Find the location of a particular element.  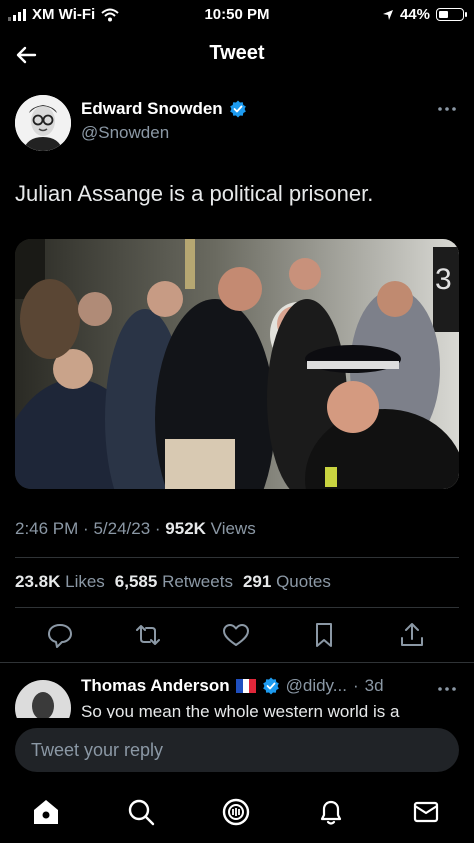

author-name: Edward Snowden is located at coordinates (152, 109).